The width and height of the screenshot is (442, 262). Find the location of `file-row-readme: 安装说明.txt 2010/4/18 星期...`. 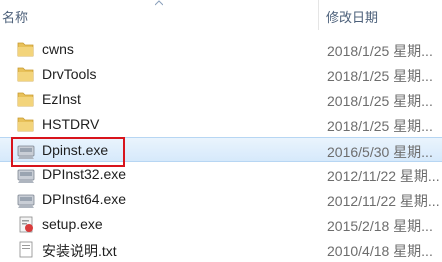

file-row-readme: 安装说明.txt 2010/4/18 星期... is located at coordinates (221, 249).